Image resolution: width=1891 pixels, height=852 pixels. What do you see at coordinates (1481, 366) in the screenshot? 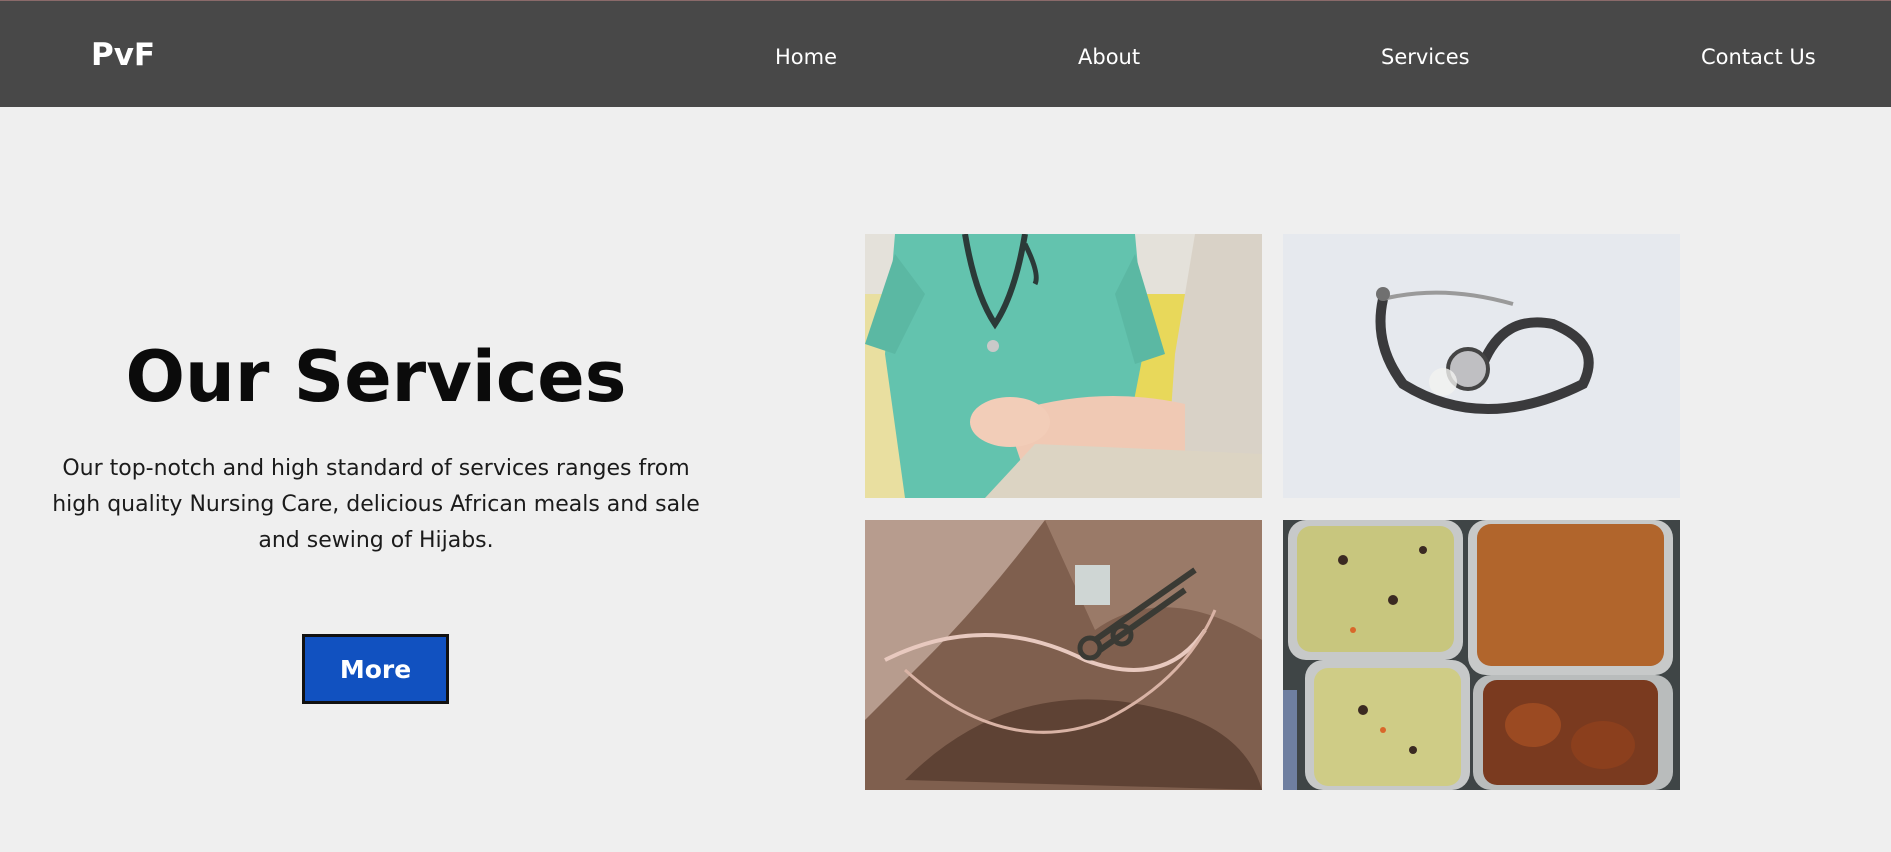
I see `stethoscope-image` at bounding box center [1481, 366].